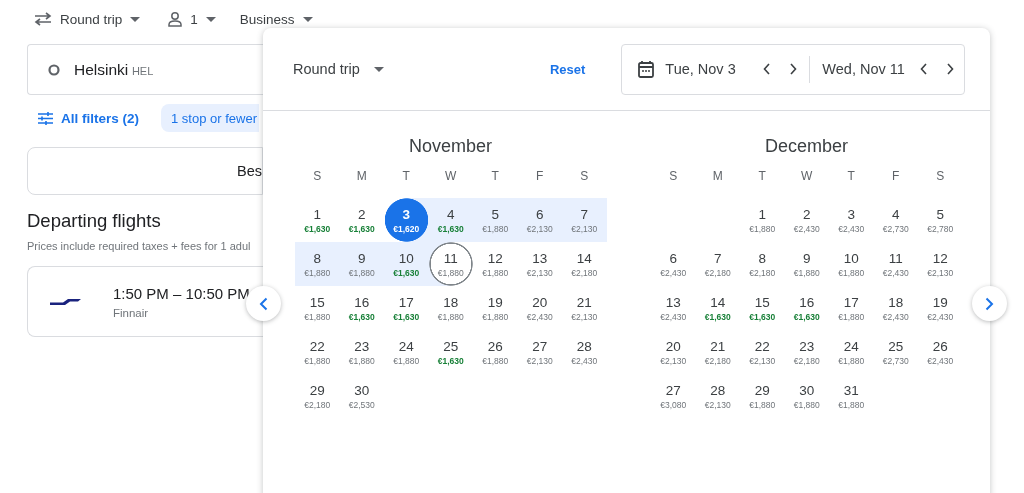 The height and width of the screenshot is (493, 1024). Describe the element at coordinates (539, 264) in the screenshot. I see `calendar-day: 13 €2,130` at that location.